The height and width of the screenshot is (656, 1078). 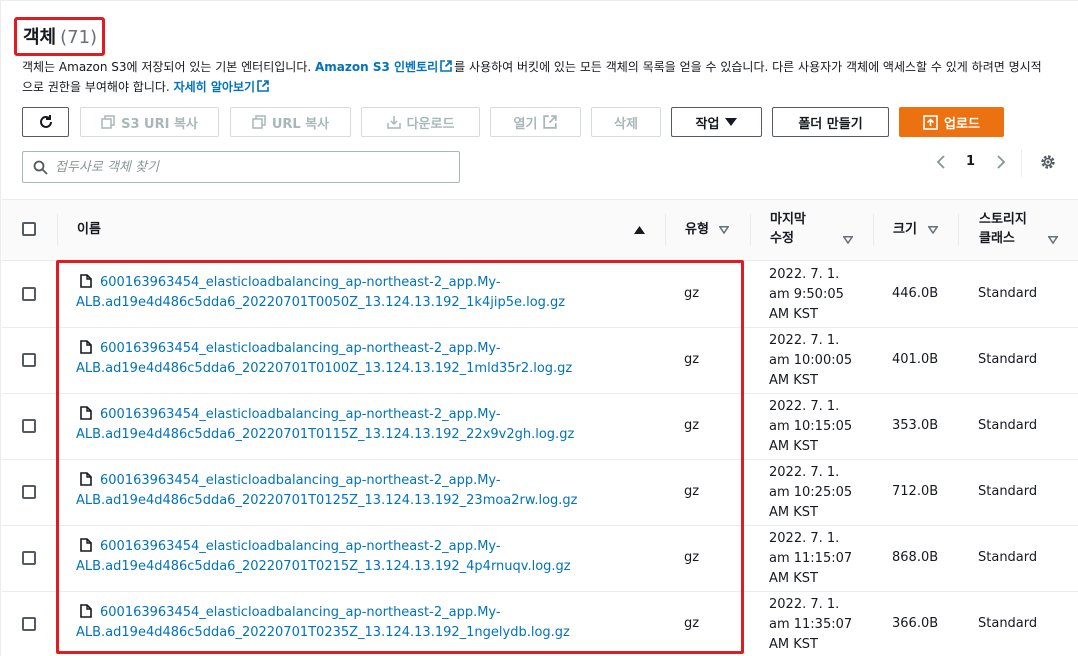 What do you see at coordinates (376, 67) in the screenshot?
I see `inventory-link: Amazon S3 인벤토리` at bounding box center [376, 67].